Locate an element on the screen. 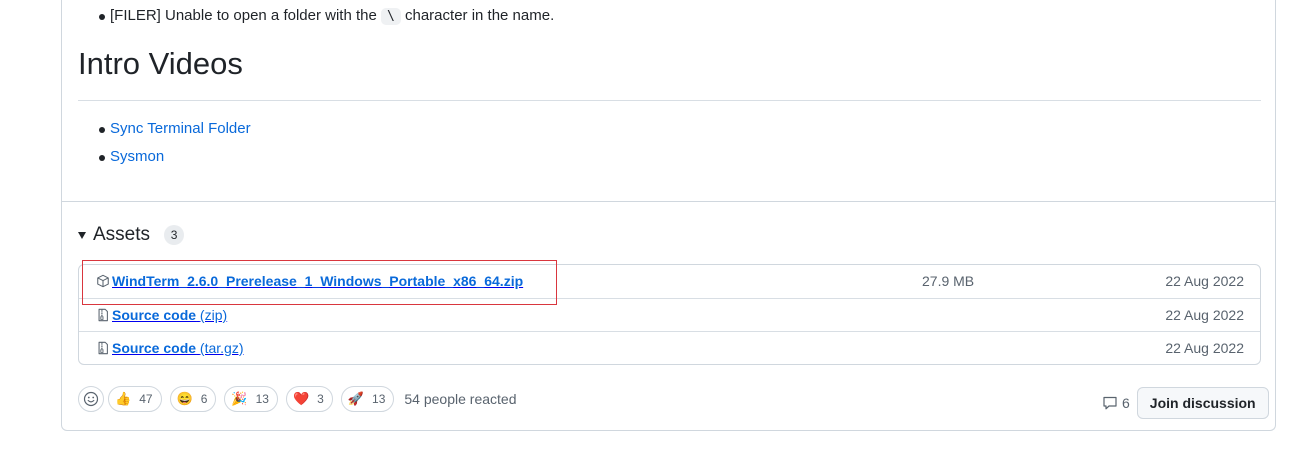  asset-ext: (tar.gz) is located at coordinates (221, 348).